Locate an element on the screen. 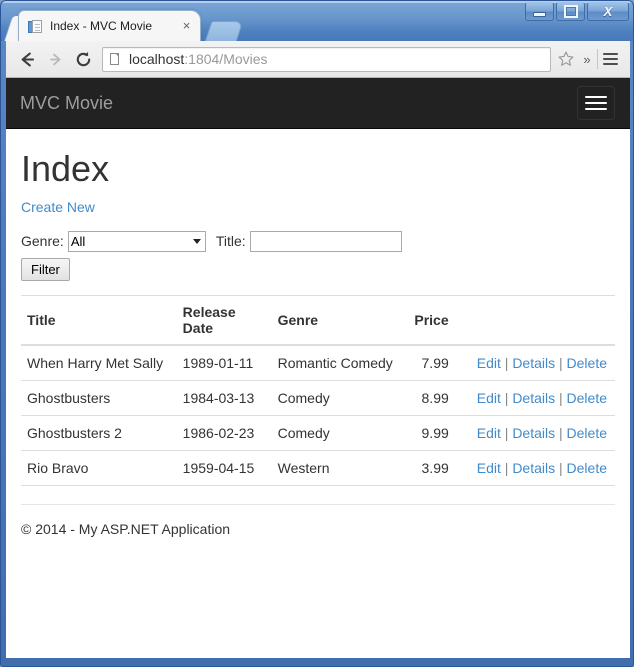 This screenshot has height=667, width=634. cell-release-date: 1989-01-11 is located at coordinates (224, 362).